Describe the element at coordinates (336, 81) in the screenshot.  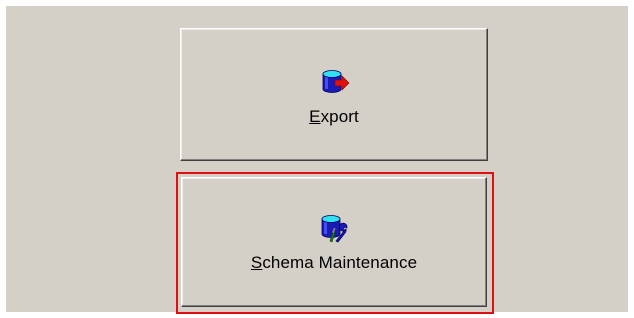
I see `database-export-icon` at that location.